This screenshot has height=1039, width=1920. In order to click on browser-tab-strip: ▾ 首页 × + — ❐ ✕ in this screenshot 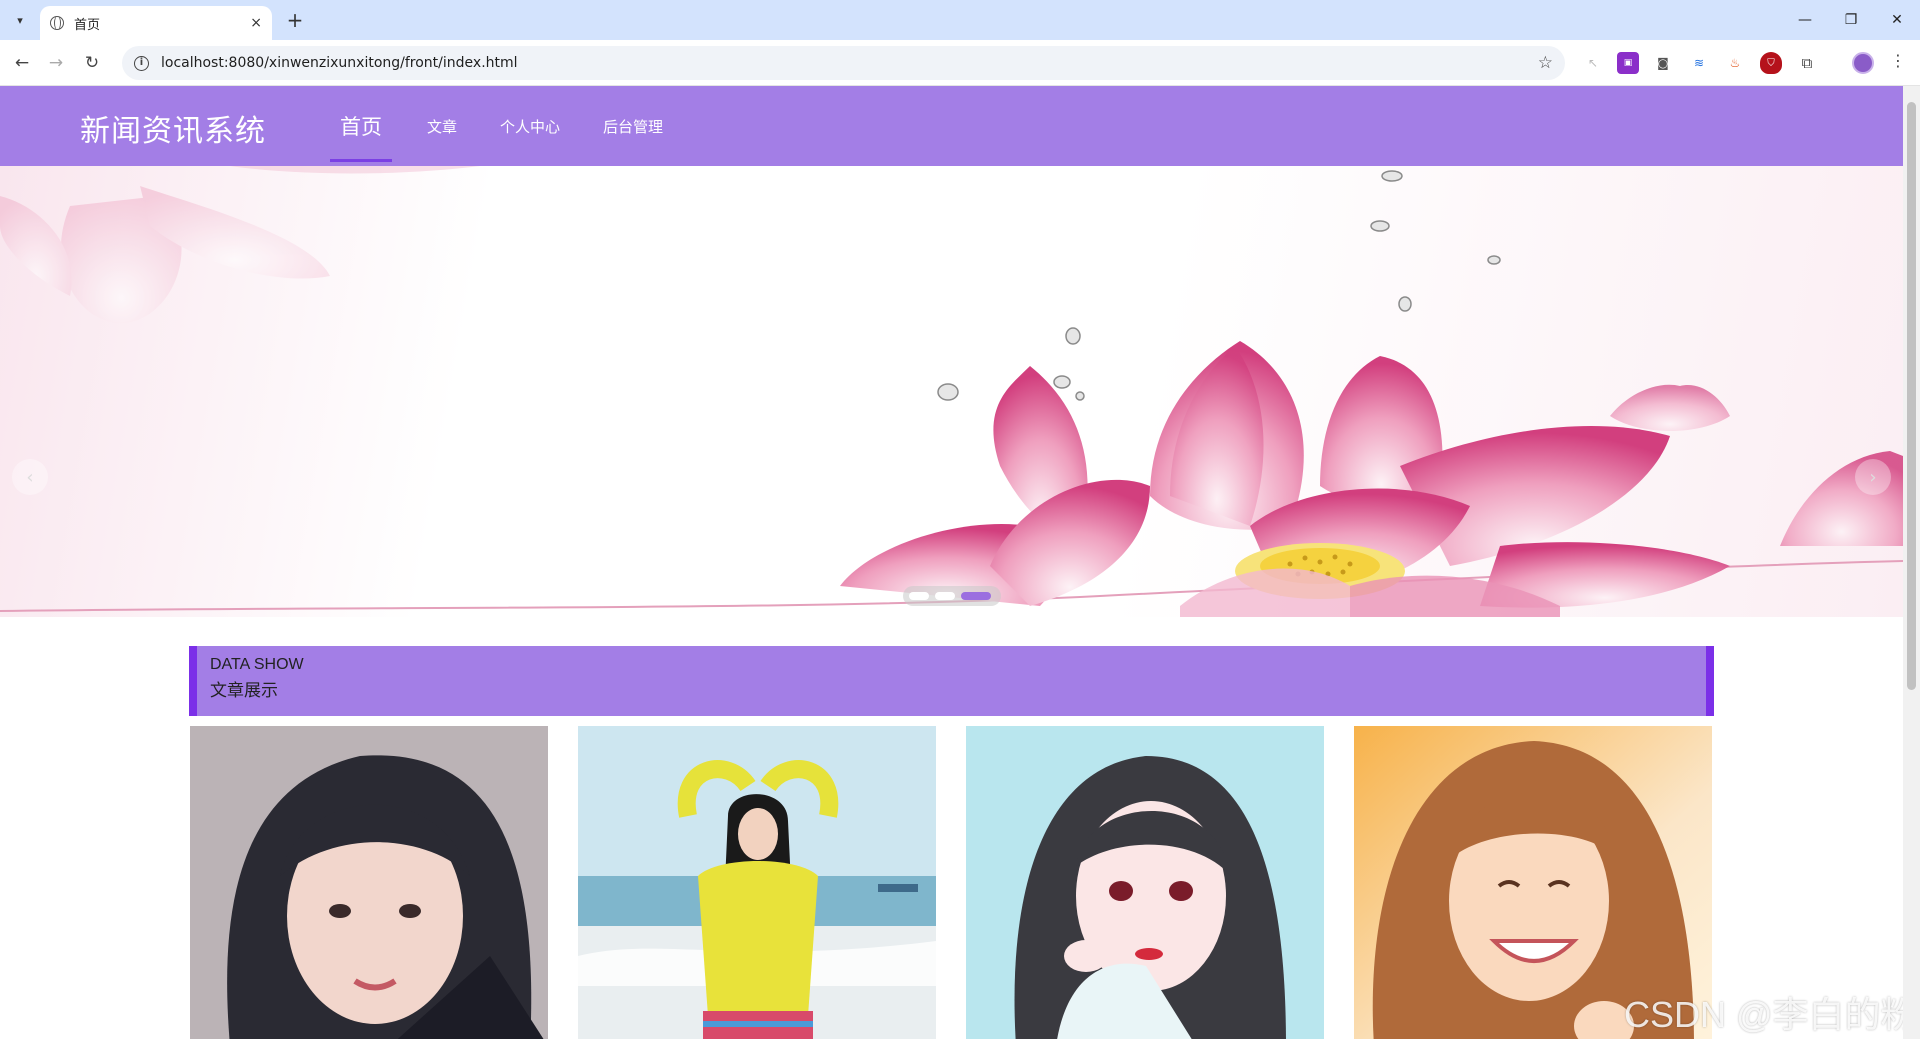, I will do `click(960, 20)`.